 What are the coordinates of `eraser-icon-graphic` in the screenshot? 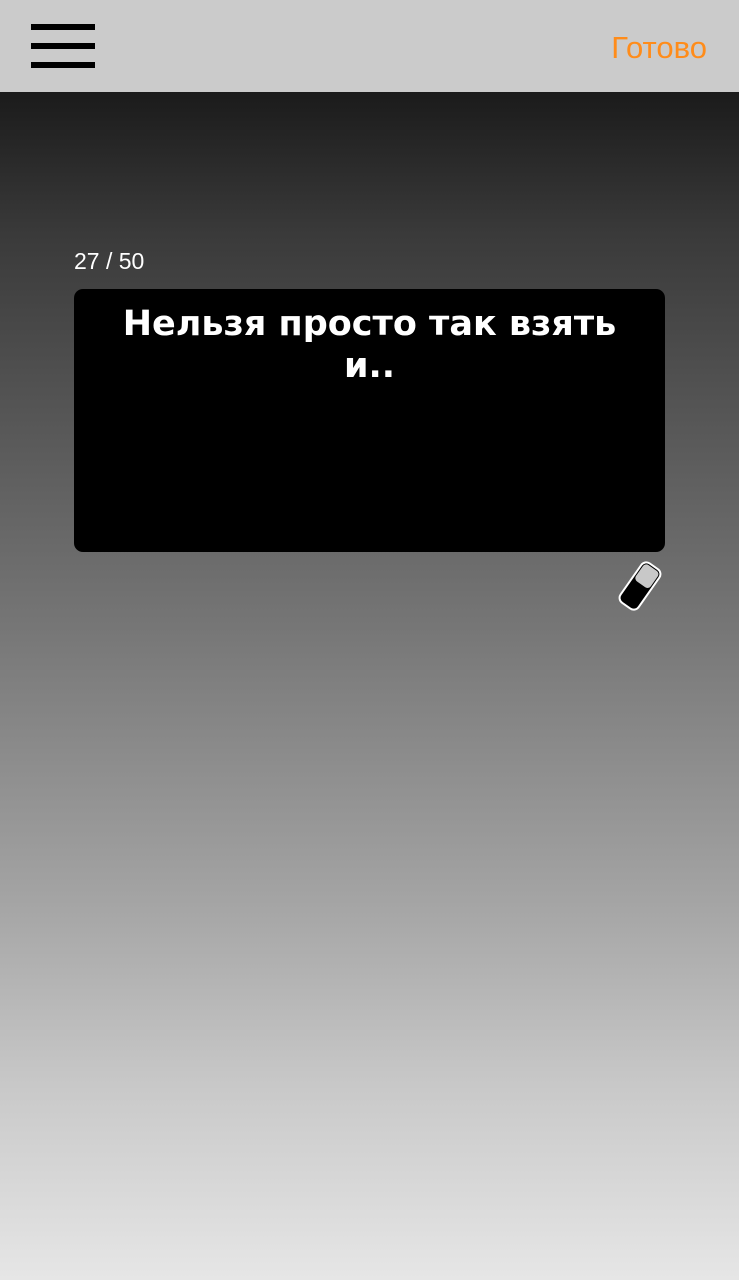 It's located at (640, 586).